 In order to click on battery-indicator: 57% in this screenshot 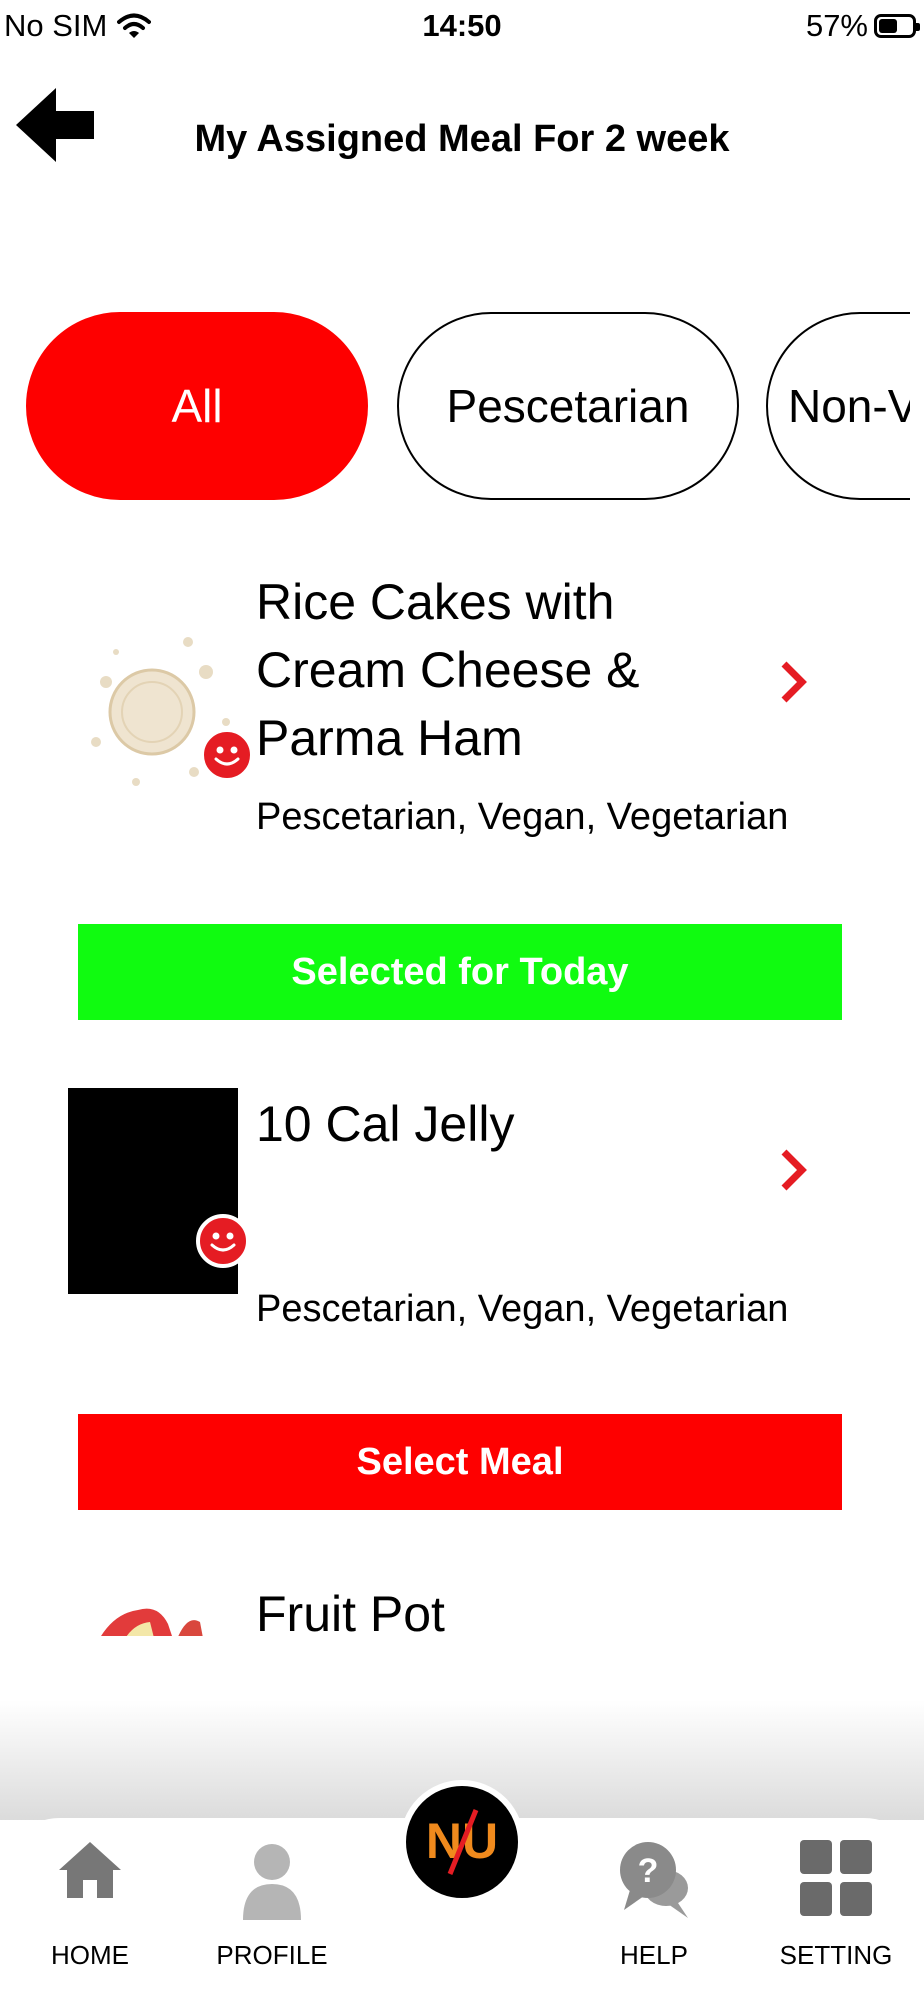, I will do `click(862, 26)`.